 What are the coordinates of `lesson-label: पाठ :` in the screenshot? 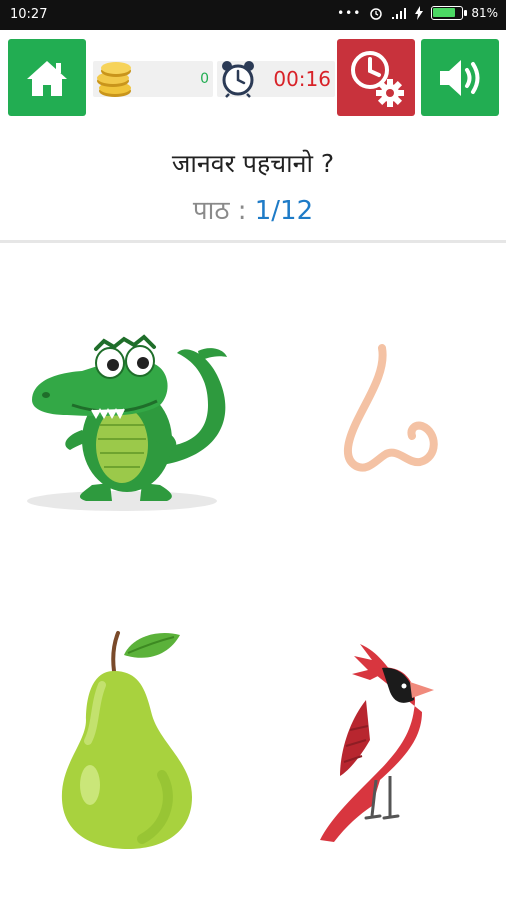 It's located at (219, 211).